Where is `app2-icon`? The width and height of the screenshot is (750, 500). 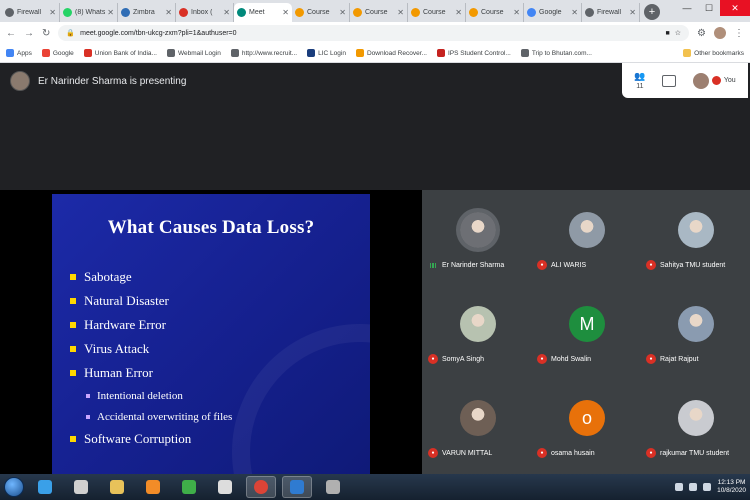
app2-icon is located at coordinates (225, 487).